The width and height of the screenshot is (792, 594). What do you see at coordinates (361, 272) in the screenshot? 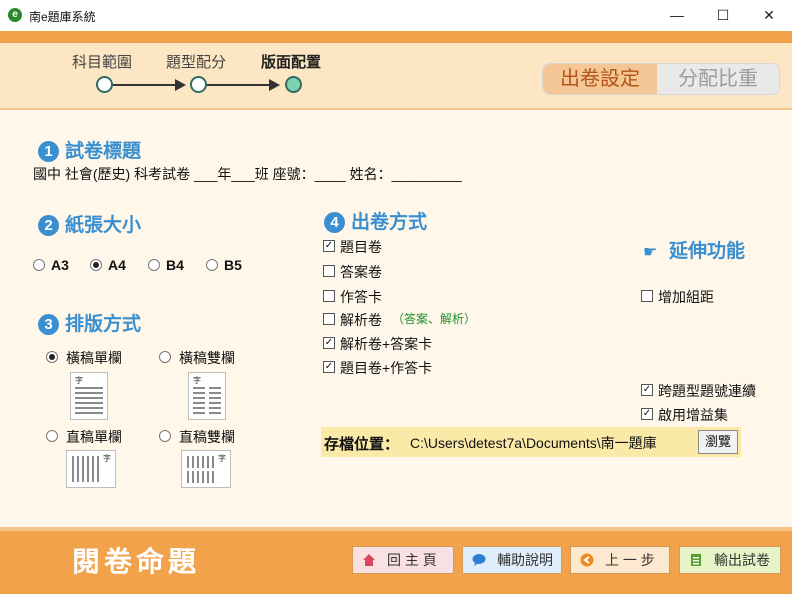
I see `output-answer-sheet-label: 答案卷` at bounding box center [361, 272].